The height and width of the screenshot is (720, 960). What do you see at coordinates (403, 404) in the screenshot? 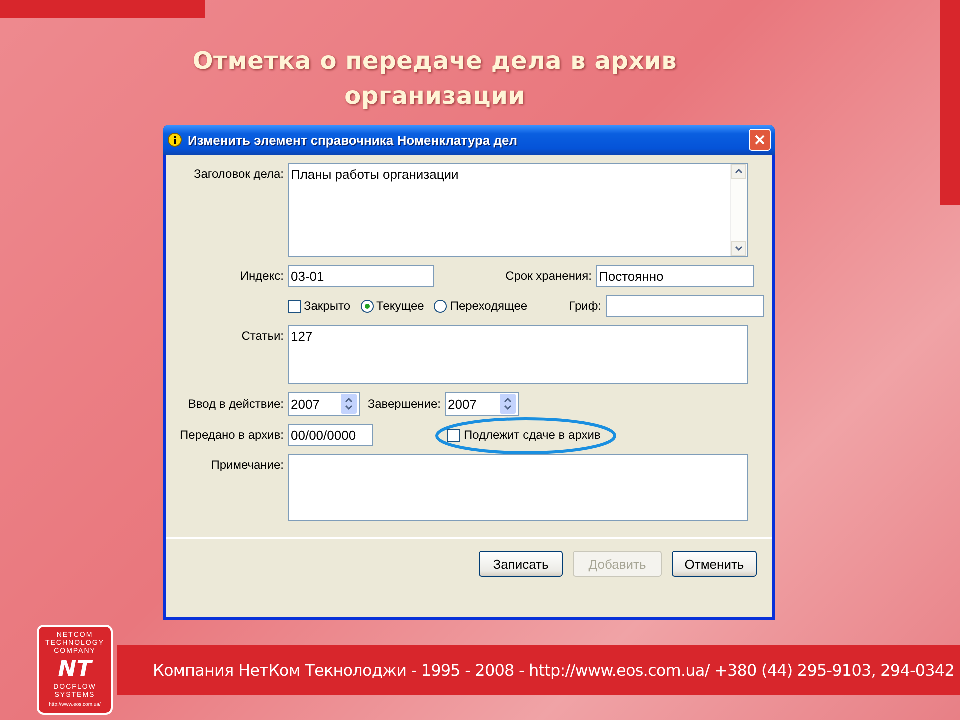
I see `field-label: Завершение:` at bounding box center [403, 404].